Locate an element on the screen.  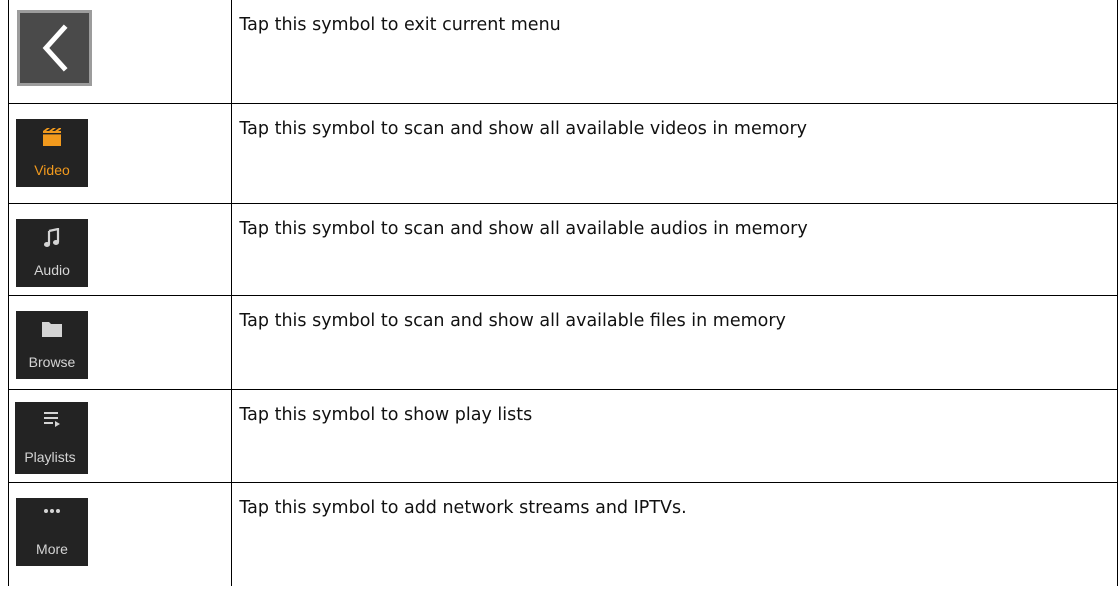
playlists-tab-label: Playlists is located at coordinates (50, 456).